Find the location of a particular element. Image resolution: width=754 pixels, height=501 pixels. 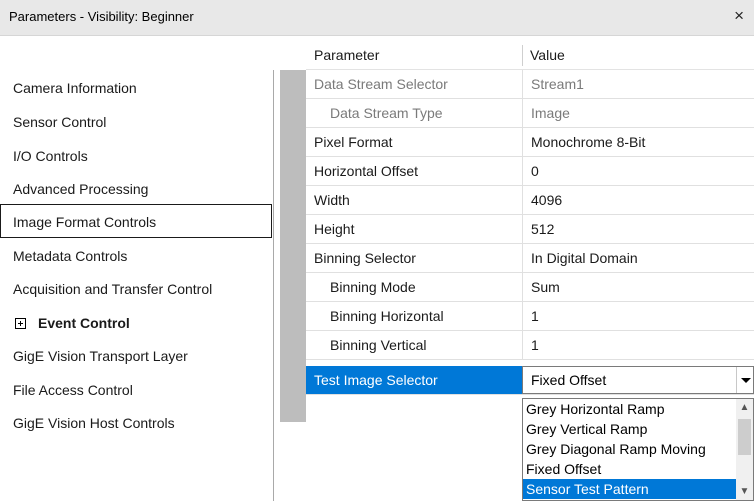

param-value: Sum is located at coordinates (638, 287).